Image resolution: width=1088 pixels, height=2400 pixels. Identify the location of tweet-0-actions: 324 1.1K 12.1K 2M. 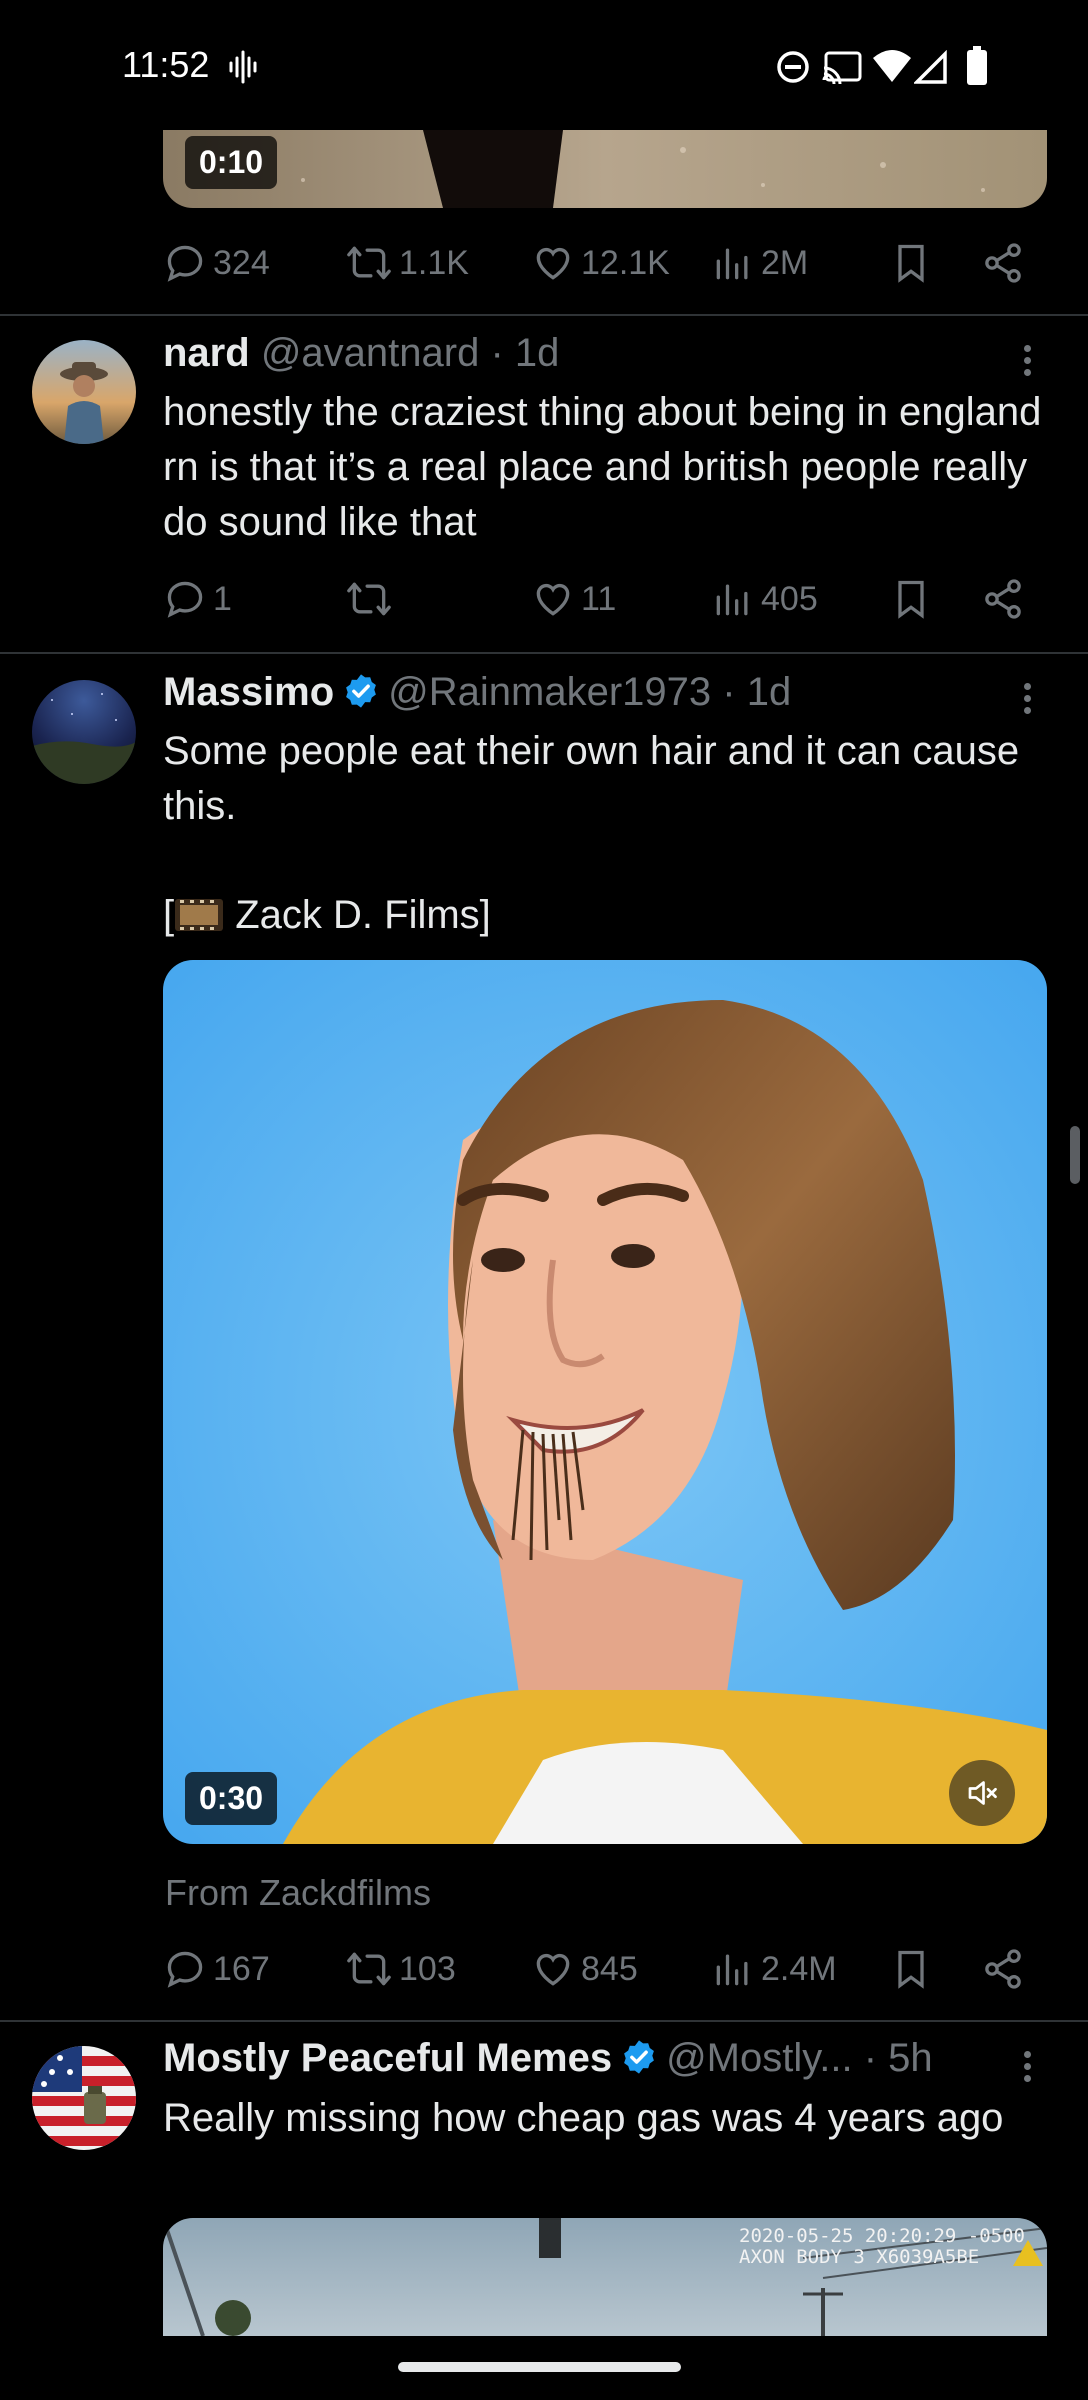
(603, 263).